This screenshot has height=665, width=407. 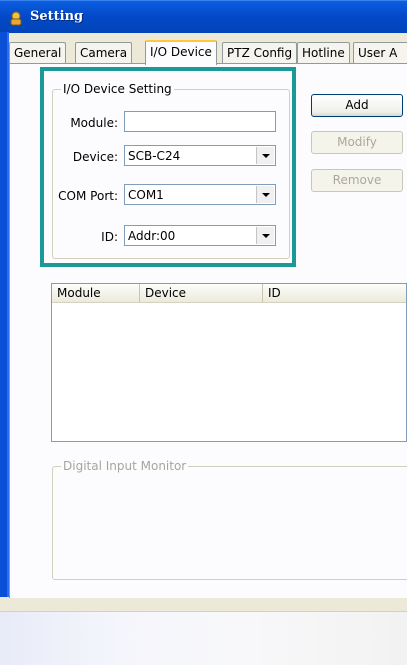 What do you see at coordinates (117, 89) in the screenshot?
I see `io-device-setting-label: I/O Device Setting` at bounding box center [117, 89].